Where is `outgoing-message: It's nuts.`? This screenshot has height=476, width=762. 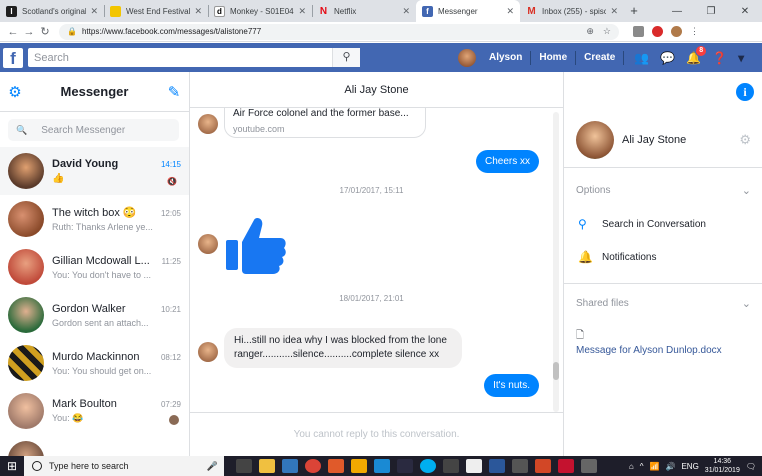
outgoing-message: It's nuts. is located at coordinates (511, 385).